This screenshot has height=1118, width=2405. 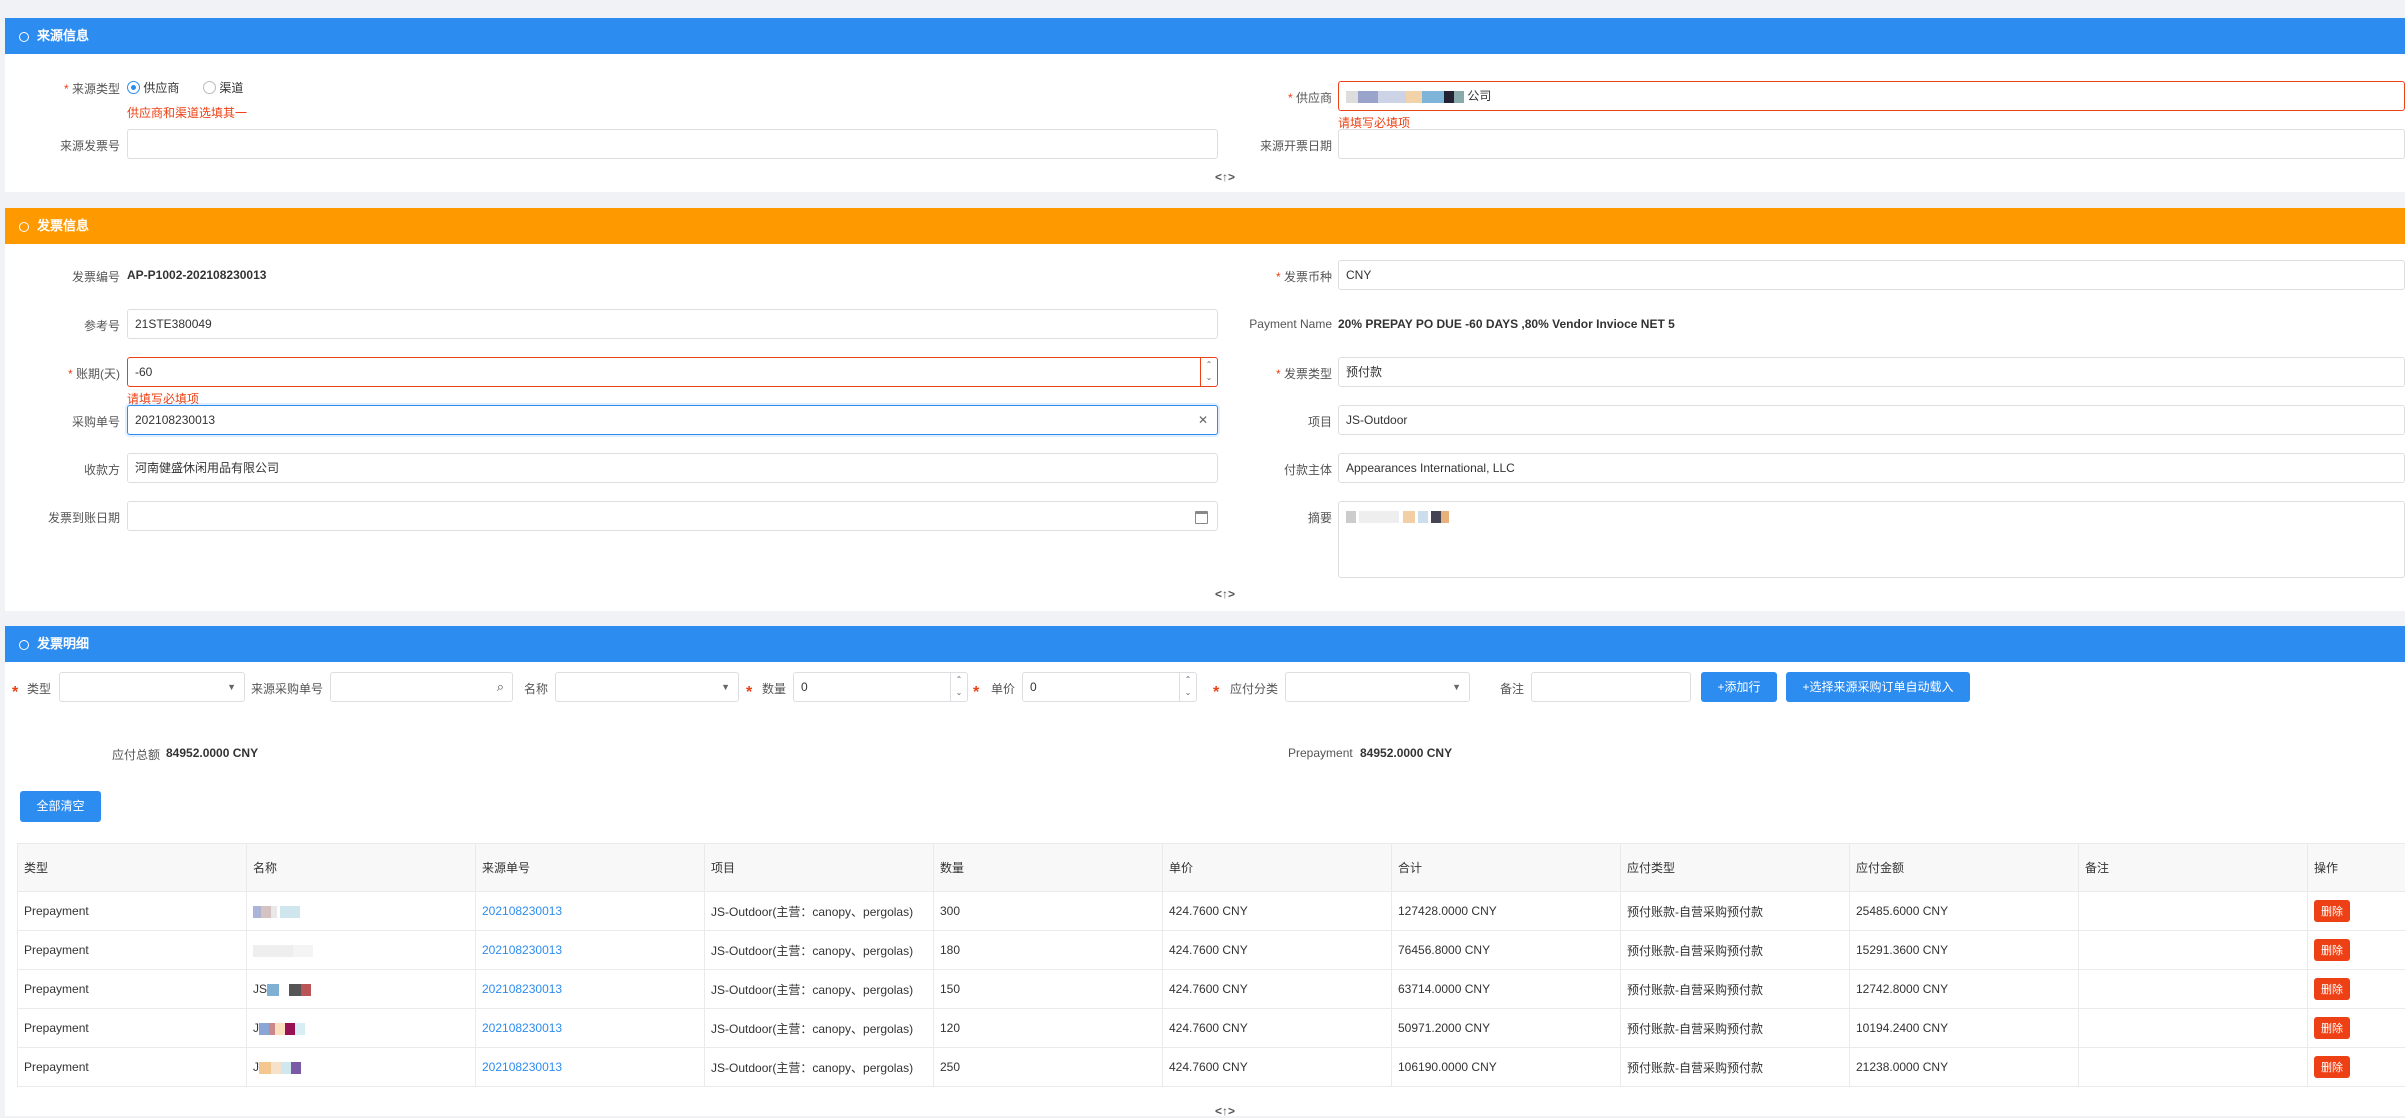 What do you see at coordinates (1611, 687) in the screenshot?
I see `remark-filter-input` at bounding box center [1611, 687].